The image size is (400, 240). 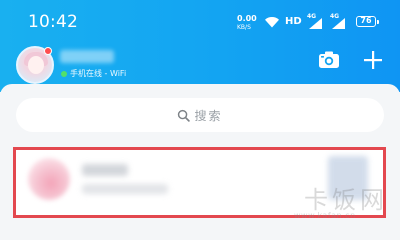 What do you see at coordinates (208, 115) in the screenshot?
I see `search-placeholder: 搜索` at bounding box center [208, 115].